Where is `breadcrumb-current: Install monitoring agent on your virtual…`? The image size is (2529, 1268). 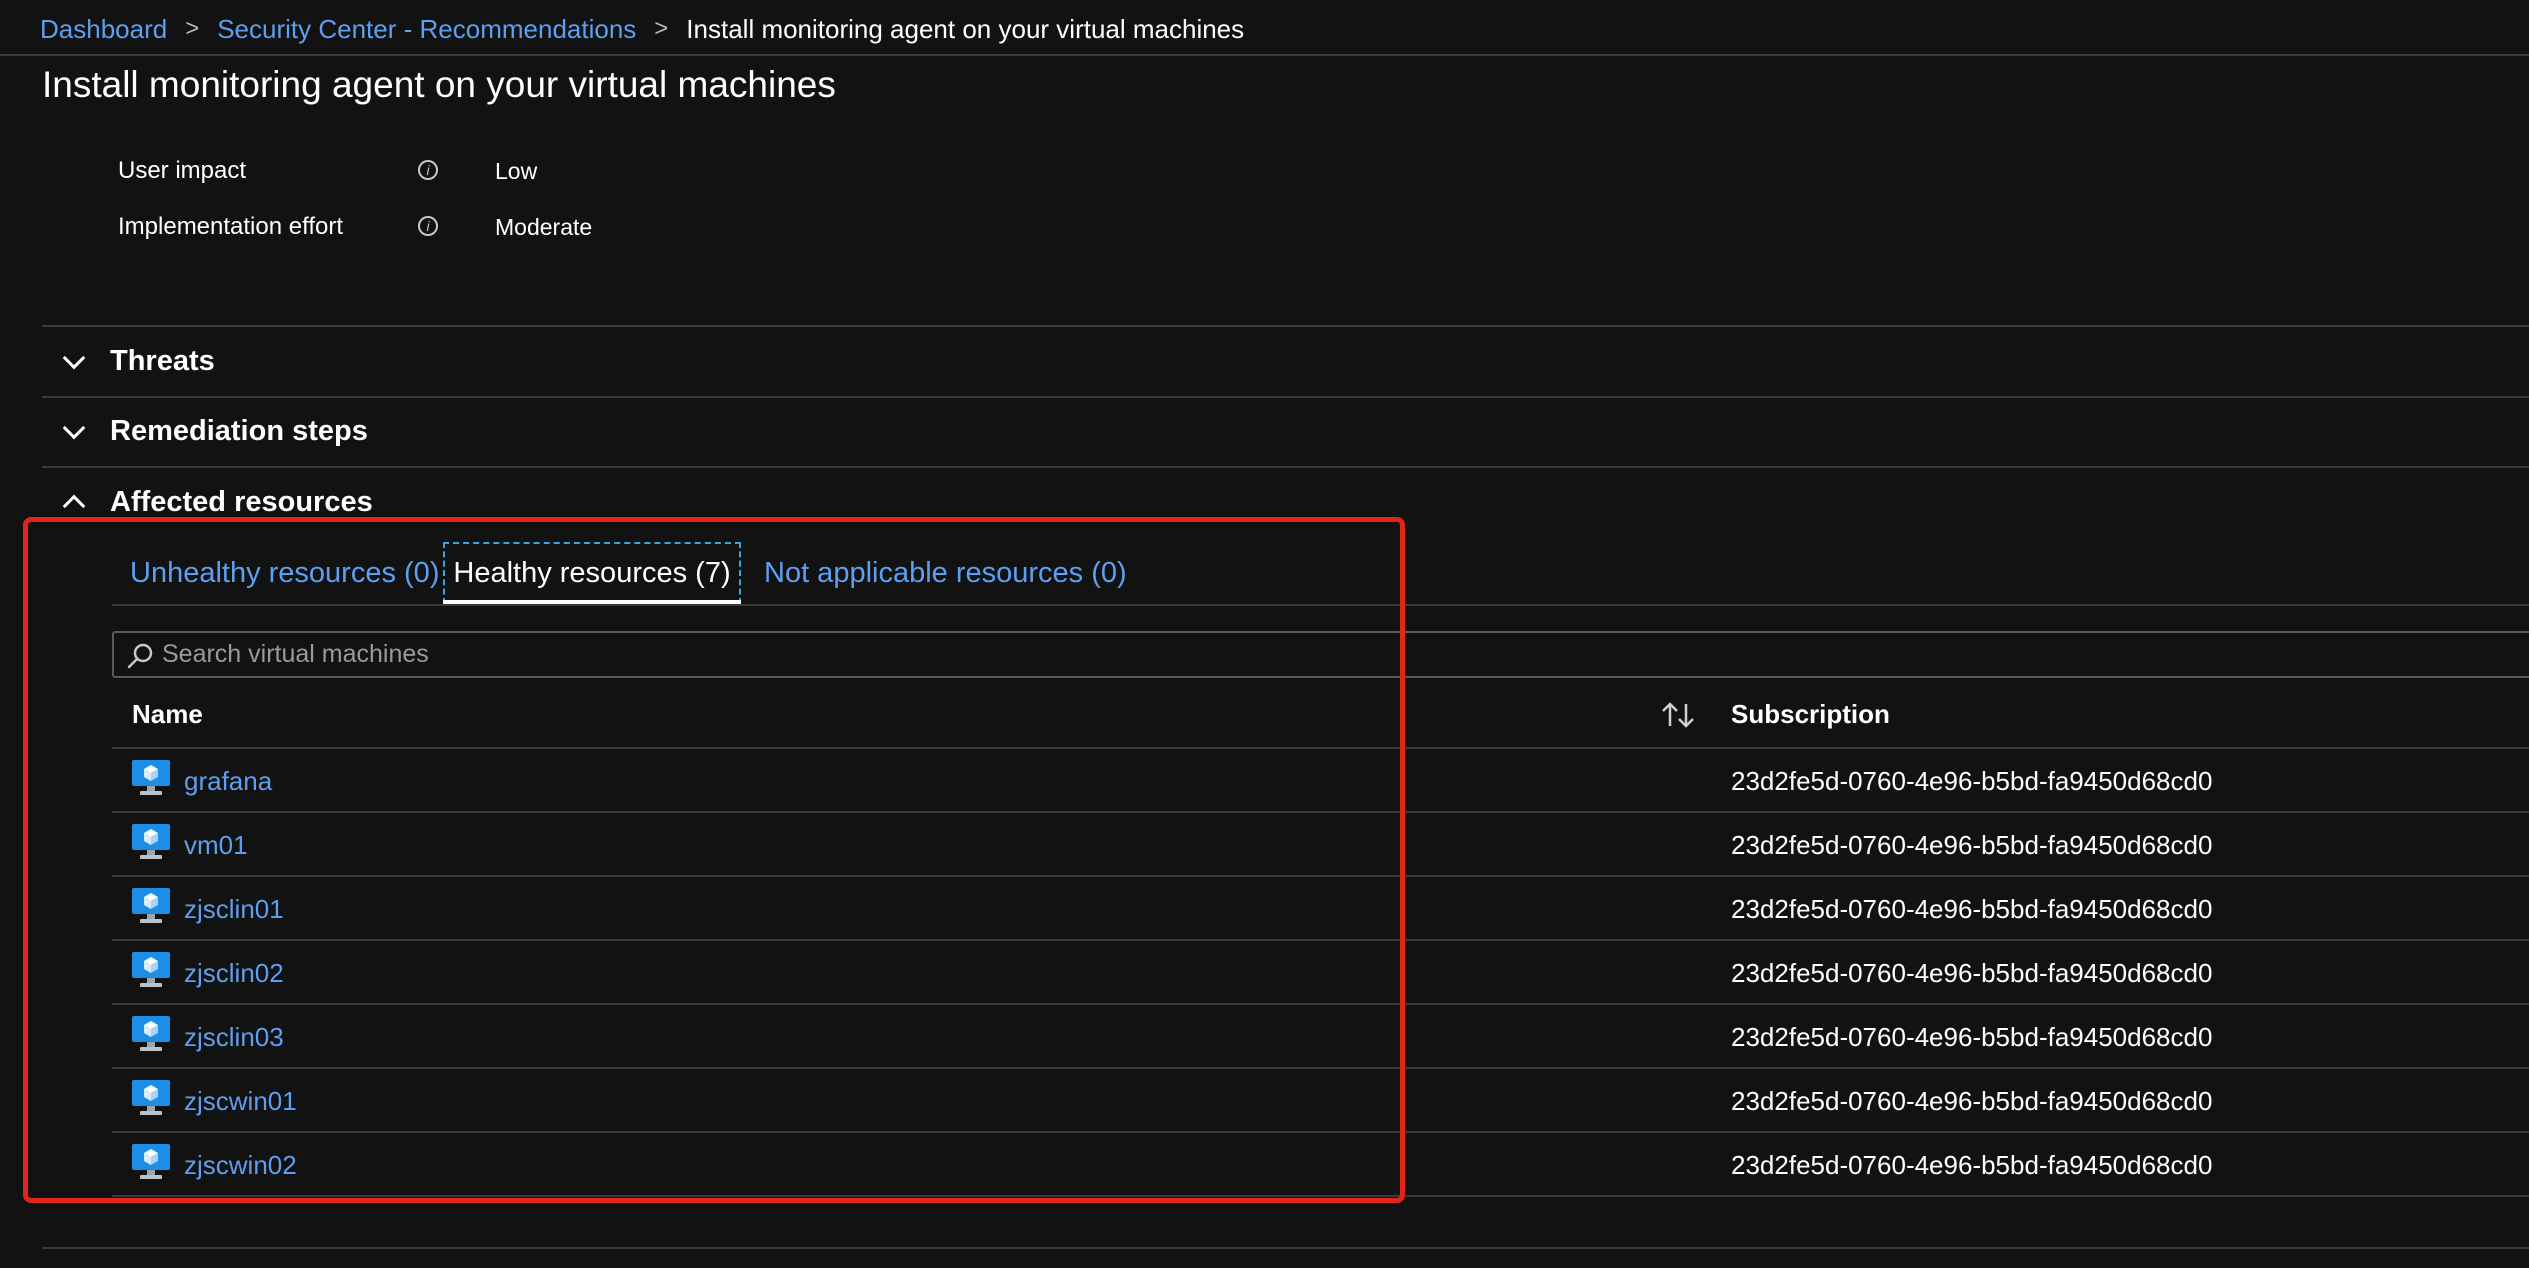 breadcrumb-current: Install monitoring agent on your virtual… is located at coordinates (965, 28).